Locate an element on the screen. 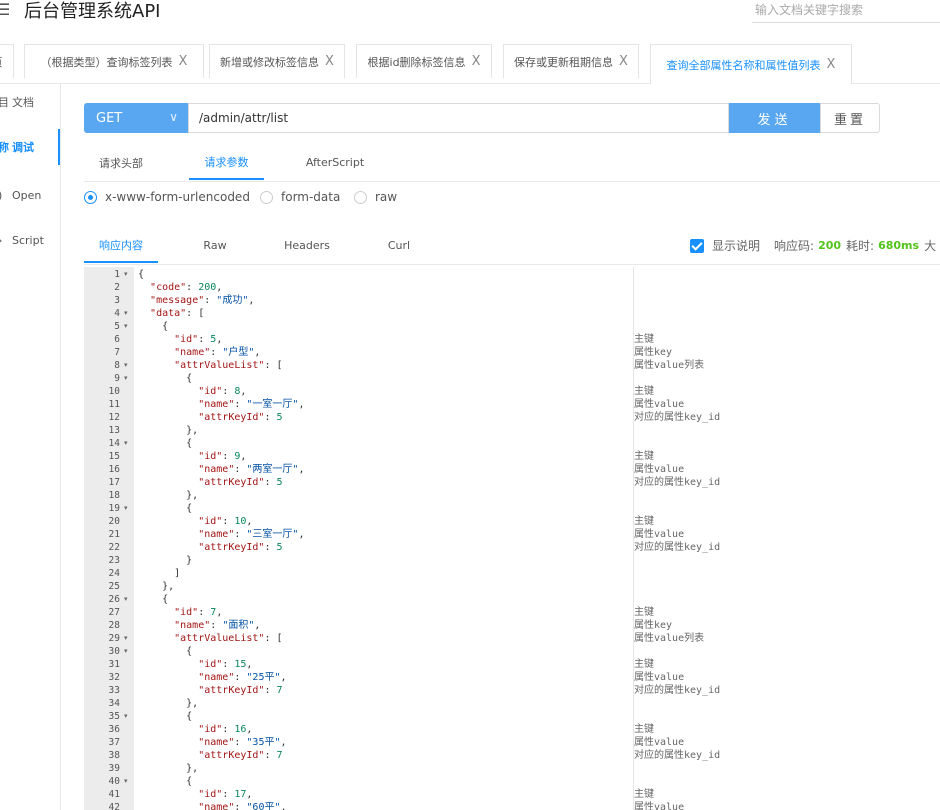 The height and width of the screenshot is (810, 940). sidebar-item: 称调试 is located at coordinates (30, 147).